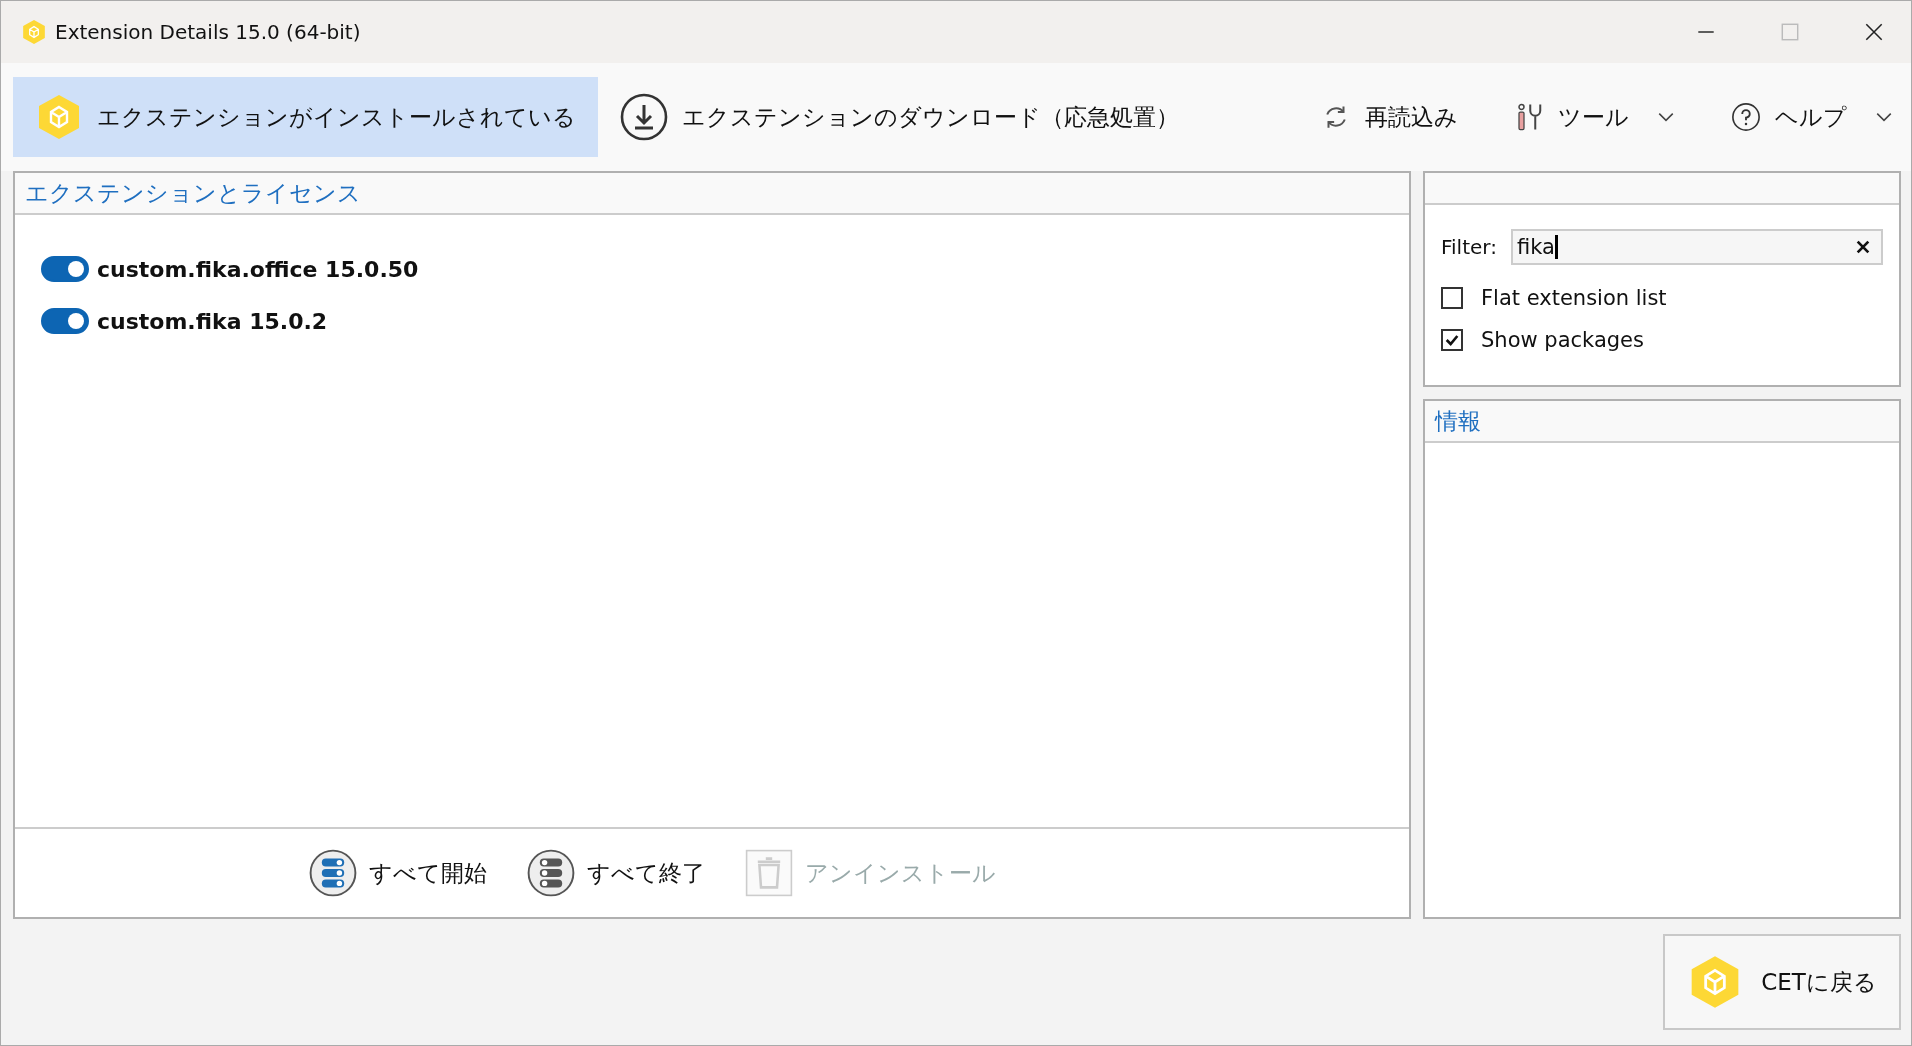  I want to click on clear-icon, so click(1863, 247).